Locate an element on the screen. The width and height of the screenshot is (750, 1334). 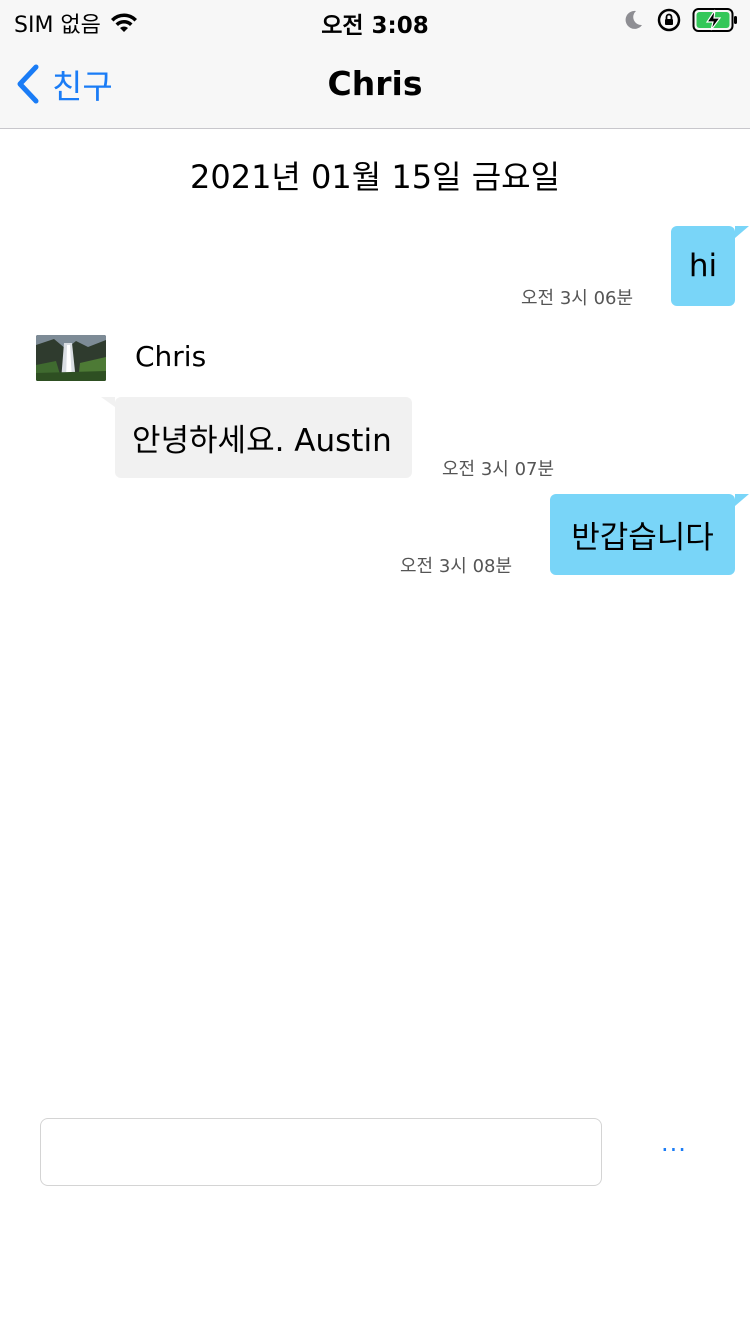
page-title: Chris is located at coordinates (375, 83).